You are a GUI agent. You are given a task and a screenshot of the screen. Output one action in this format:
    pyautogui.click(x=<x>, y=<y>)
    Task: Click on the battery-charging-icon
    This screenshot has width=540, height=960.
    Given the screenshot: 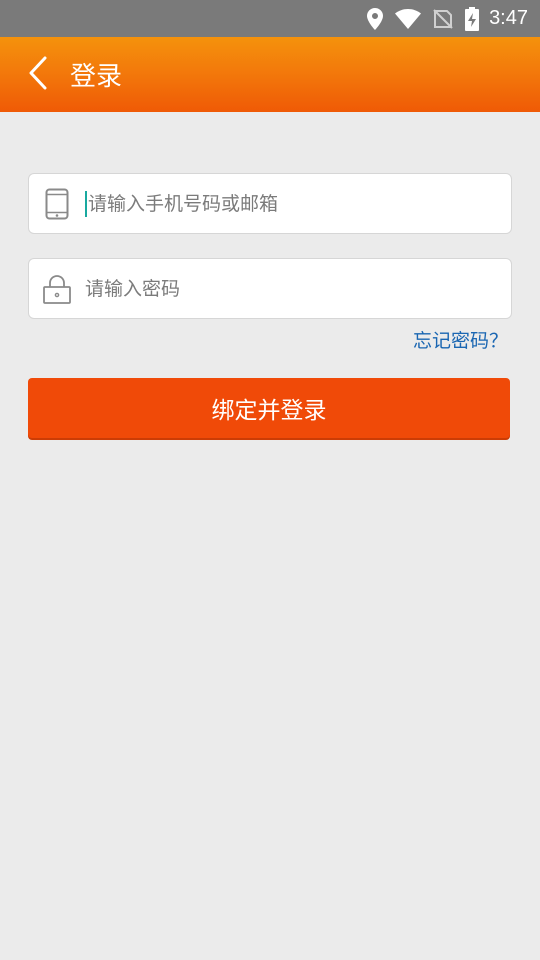 What is the action you would take?
    pyautogui.click(x=472, y=18)
    